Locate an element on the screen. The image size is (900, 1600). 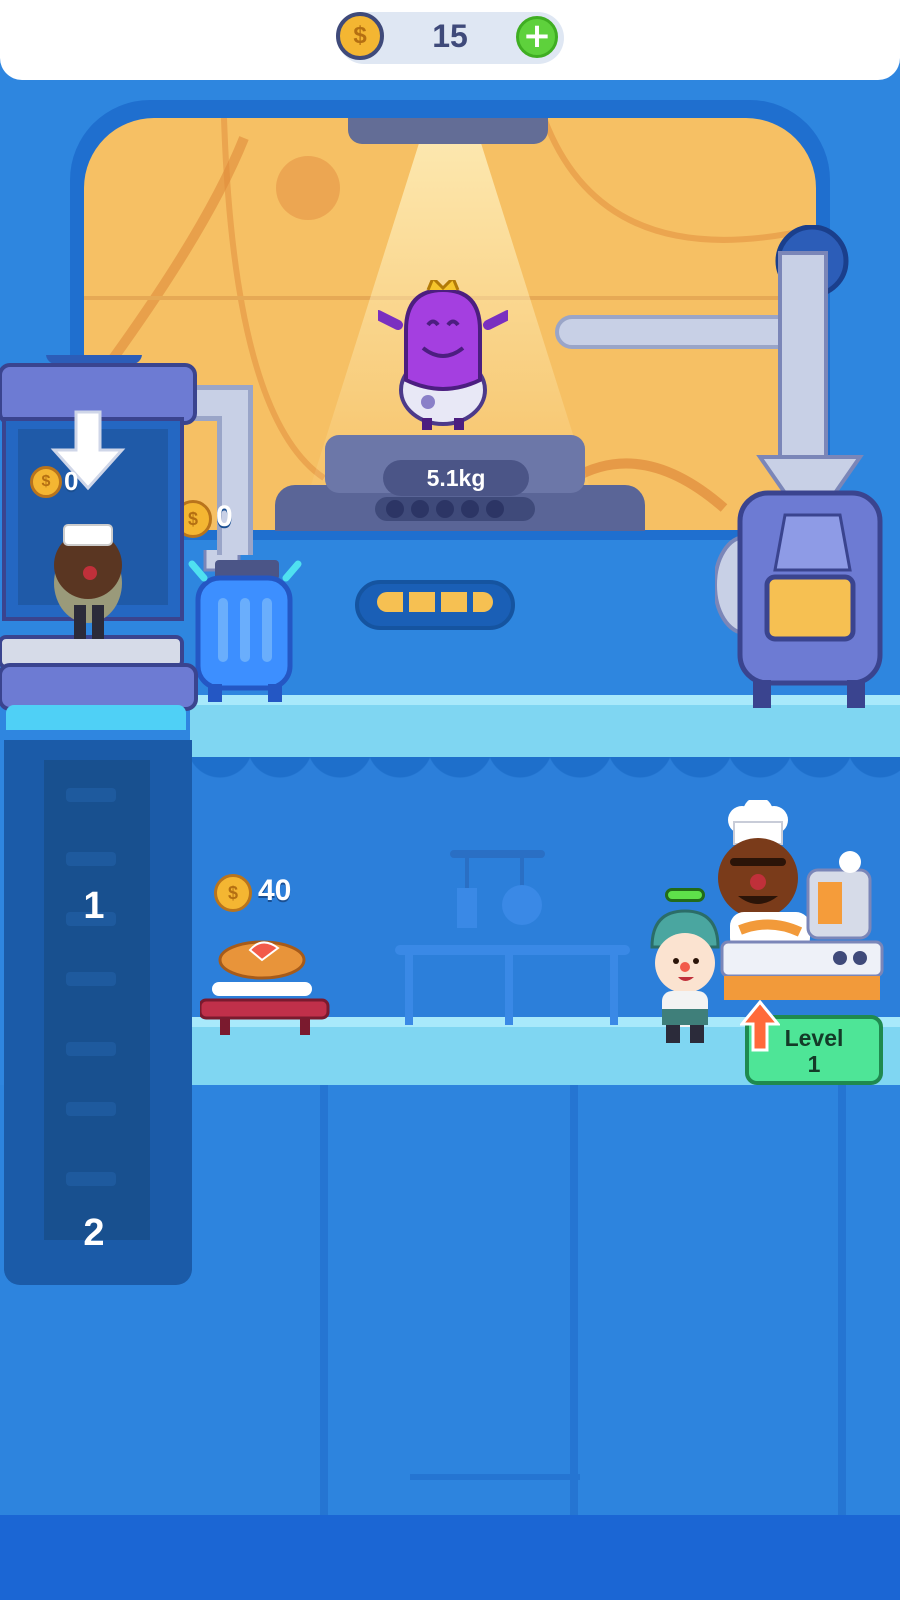
scalloped-curtain is located at coordinates (545, 777).